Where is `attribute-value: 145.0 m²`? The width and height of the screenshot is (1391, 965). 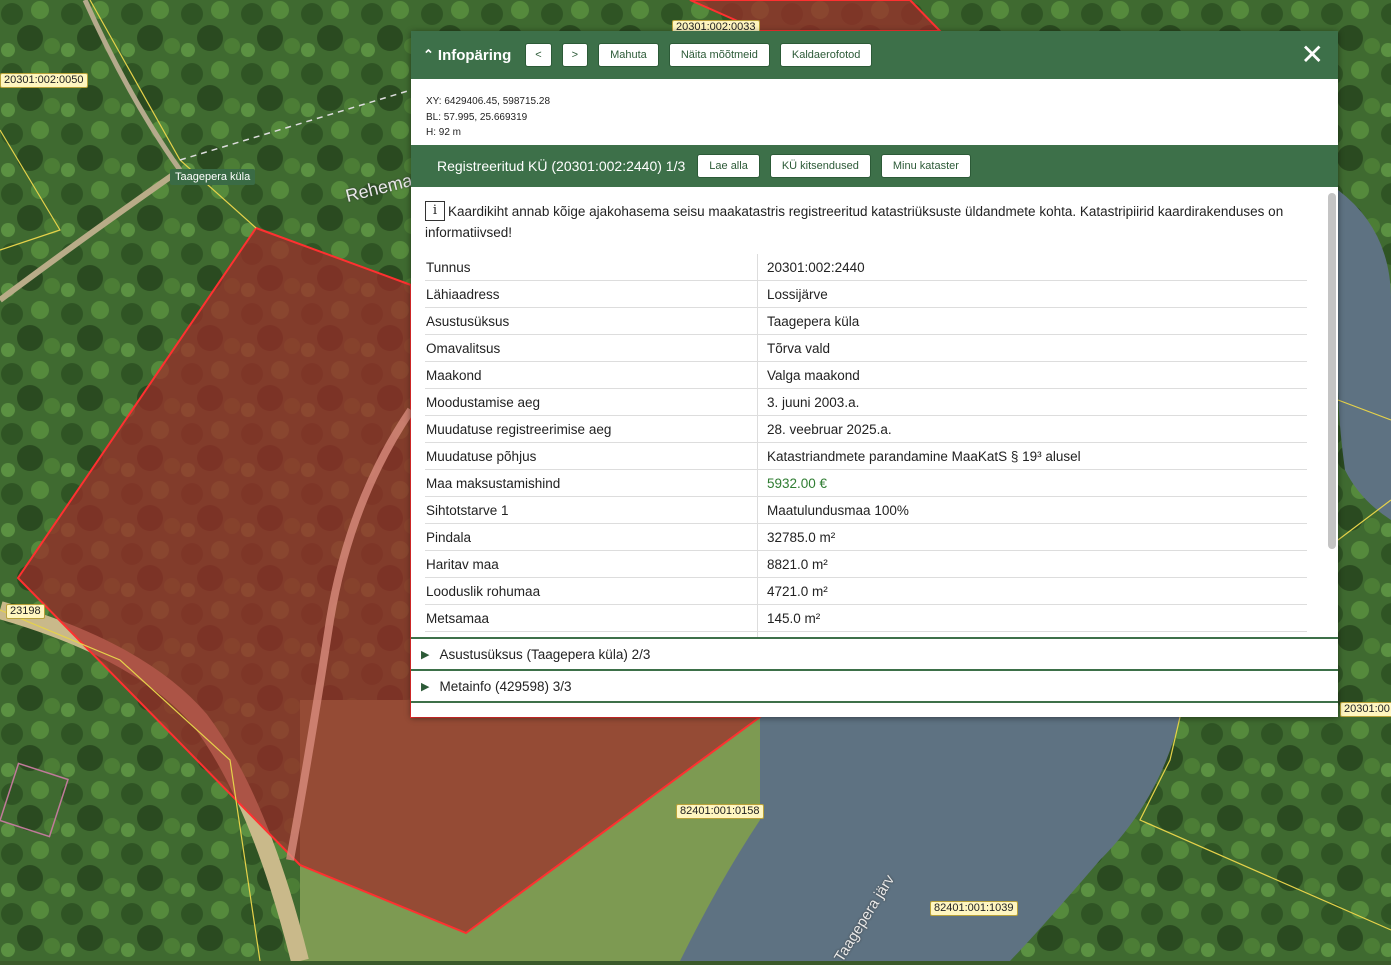
attribute-value: 145.0 m² is located at coordinates (1032, 618).